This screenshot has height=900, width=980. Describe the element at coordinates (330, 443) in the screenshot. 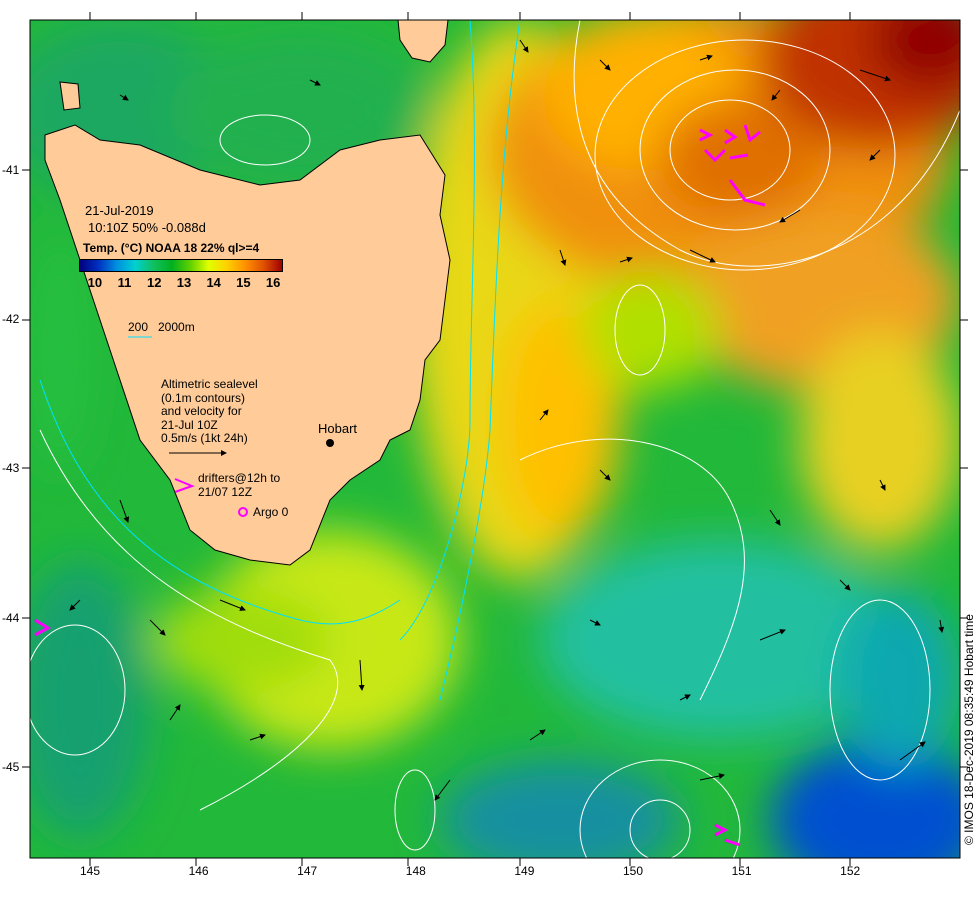

I see `hobart-marker` at that location.